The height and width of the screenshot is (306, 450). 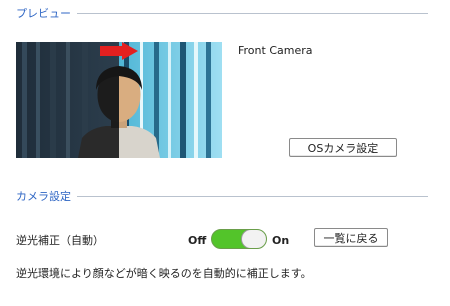 I want to click on toggle-on-label: On, so click(x=281, y=240).